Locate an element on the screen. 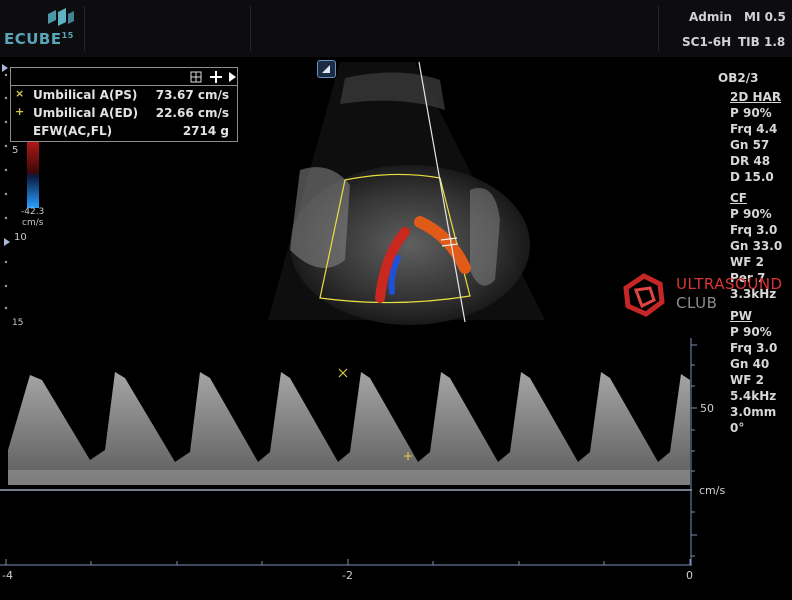 The image size is (792, 600). time-tick-label: -2 is located at coordinates (347, 575).